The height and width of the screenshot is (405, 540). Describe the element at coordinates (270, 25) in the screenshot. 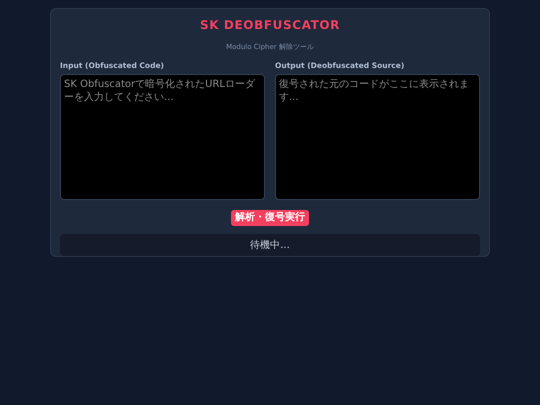

I see `app-title: SK DEOBFUSCATOR` at that location.